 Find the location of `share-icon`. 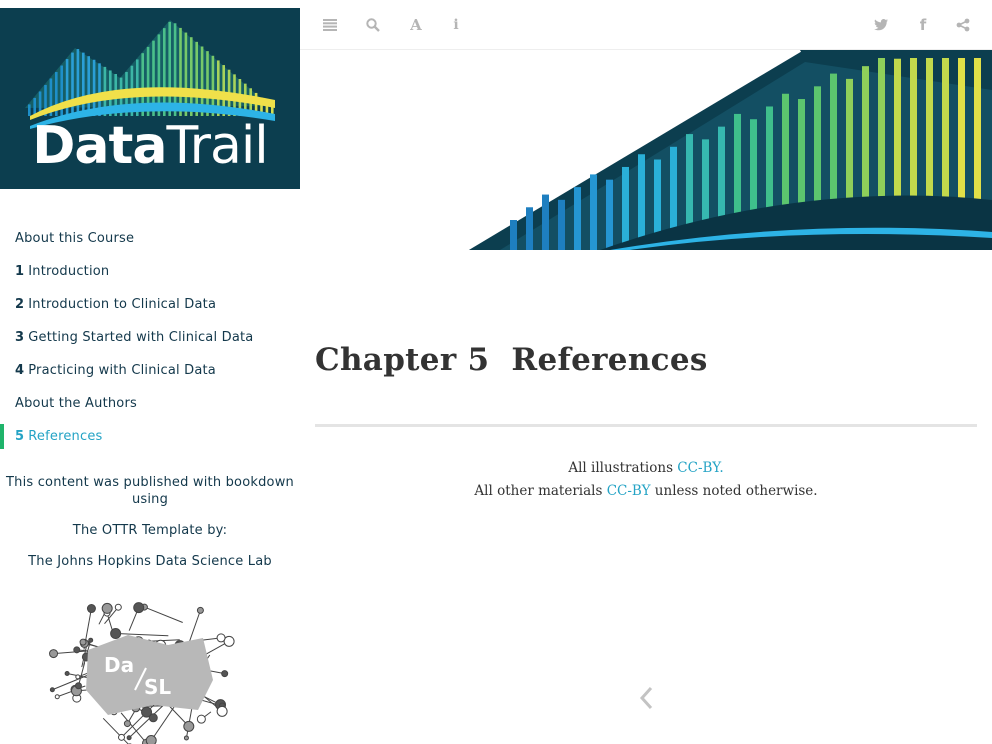

share-icon is located at coordinates (963, 25).